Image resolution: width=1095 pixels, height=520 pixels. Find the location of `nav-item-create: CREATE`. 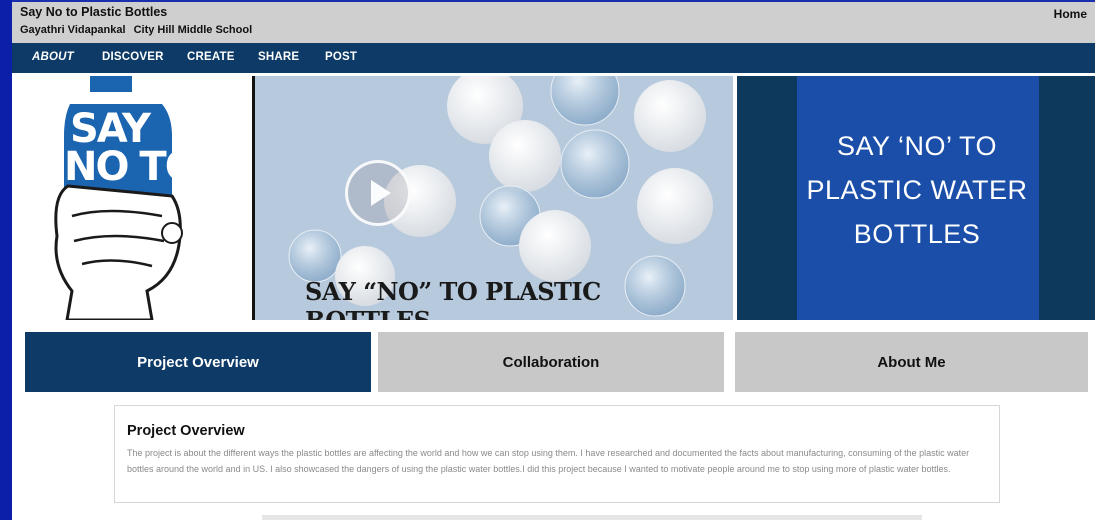

nav-item-create: CREATE is located at coordinates (211, 57).